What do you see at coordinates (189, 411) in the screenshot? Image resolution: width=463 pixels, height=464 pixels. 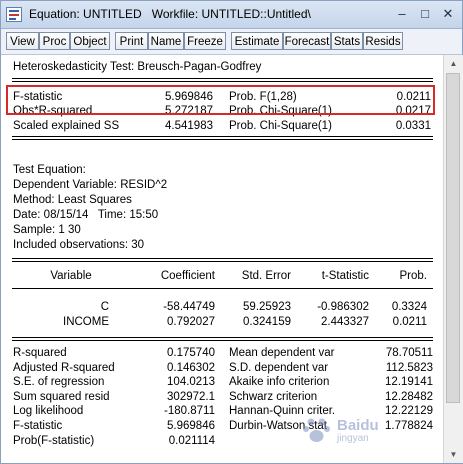 I see `summary-value: -180.8711` at bounding box center [189, 411].